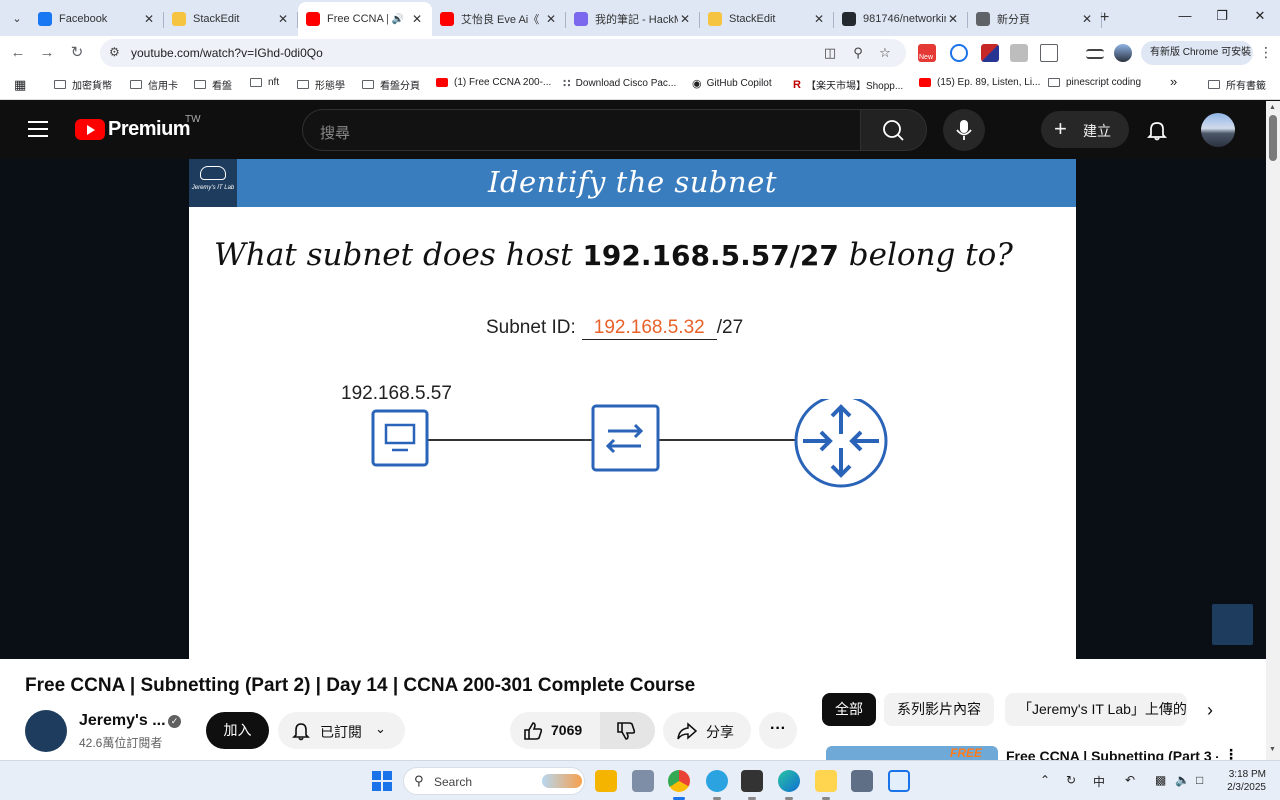 The height and width of the screenshot is (800, 1280). What do you see at coordinates (38, 131) in the screenshot?
I see `hamburger-menu-icon` at bounding box center [38, 131].